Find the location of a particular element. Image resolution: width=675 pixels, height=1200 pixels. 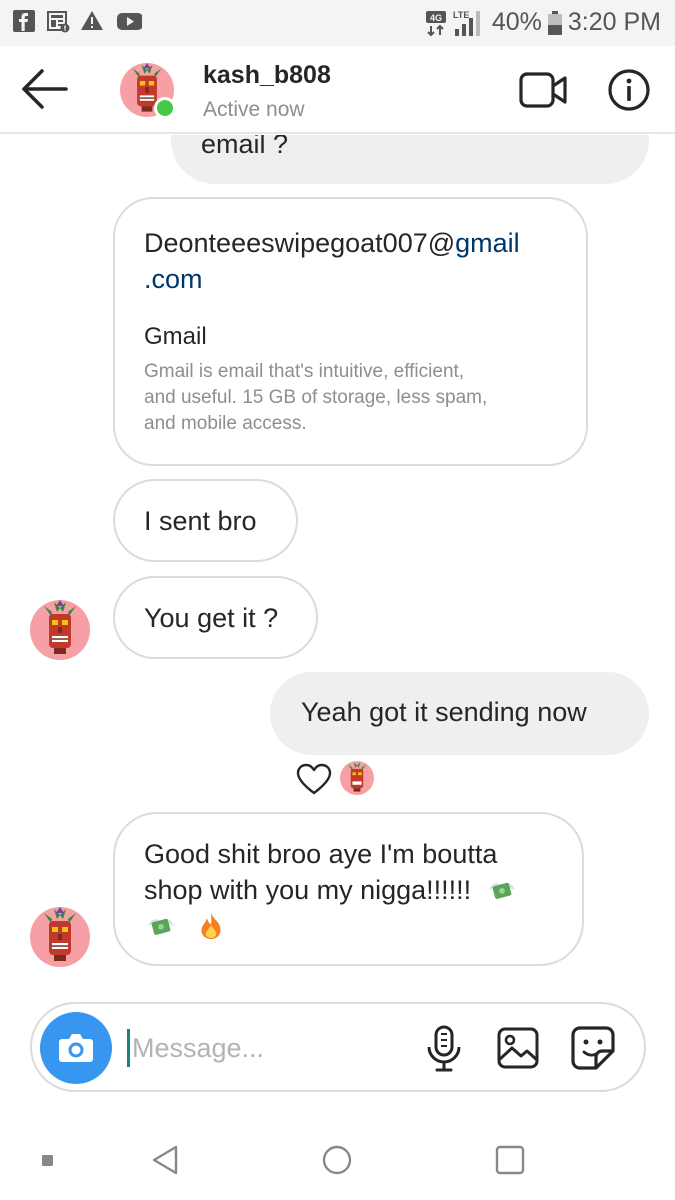

text-cursor is located at coordinates (128, 1048).